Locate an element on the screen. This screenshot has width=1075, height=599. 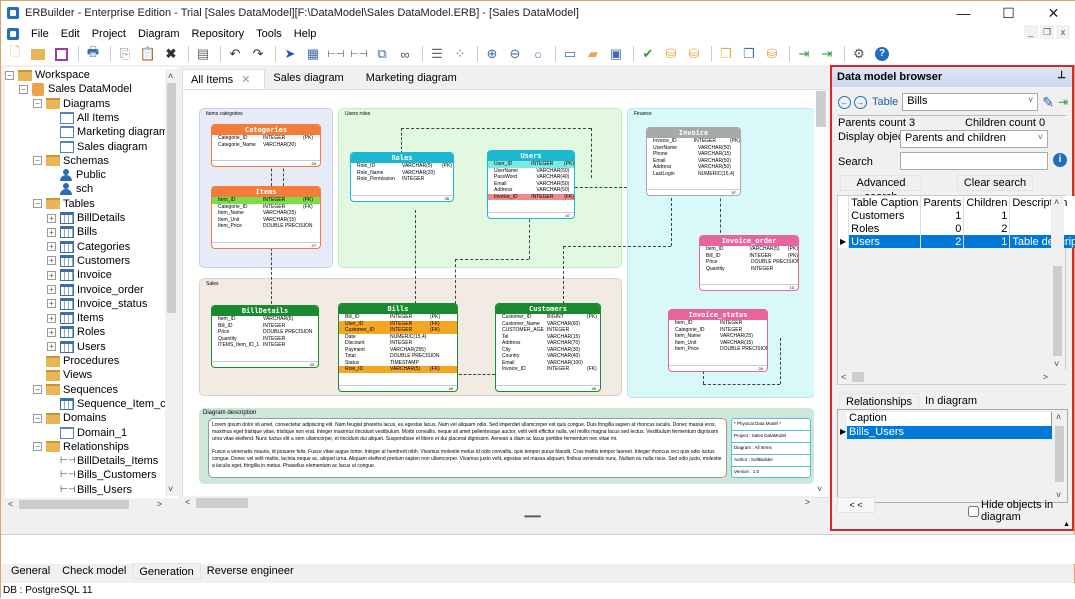
er-column-row: LastLogin NUMERIC(15,4) is located at coordinates (693, 174).